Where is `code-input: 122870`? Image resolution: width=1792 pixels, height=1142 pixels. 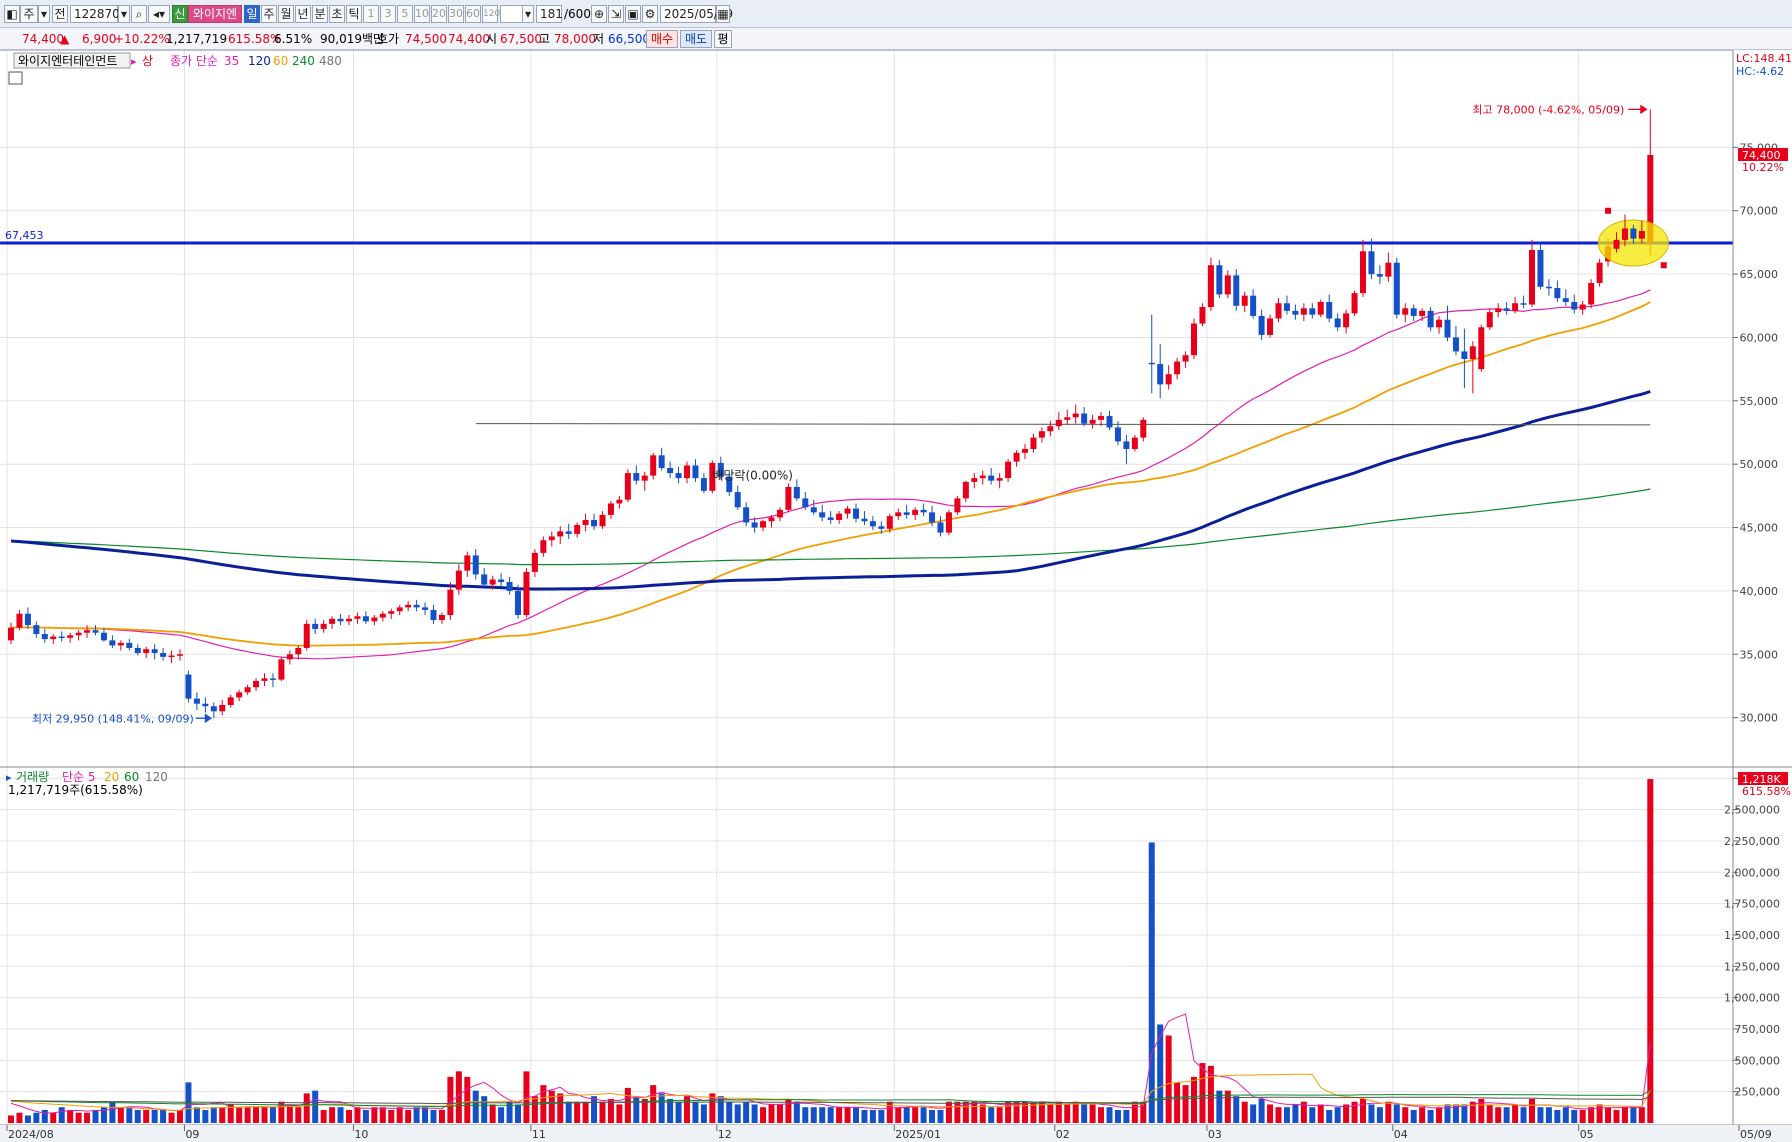 code-input: 122870 is located at coordinates (95, 14).